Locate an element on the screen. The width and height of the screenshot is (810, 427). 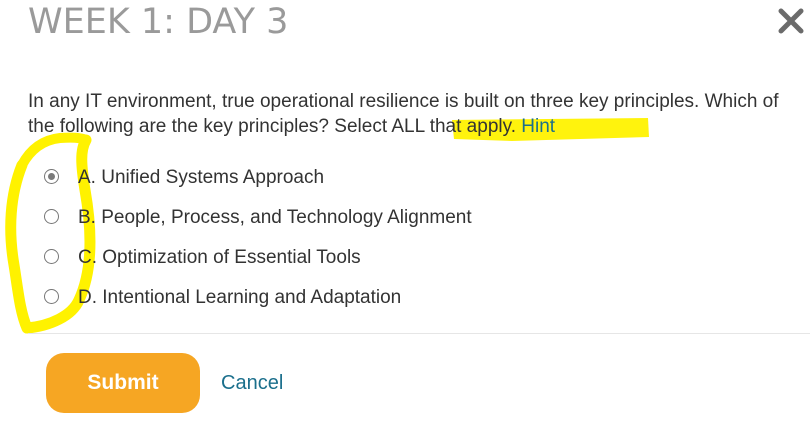
radio-option-d is located at coordinates (51, 296).